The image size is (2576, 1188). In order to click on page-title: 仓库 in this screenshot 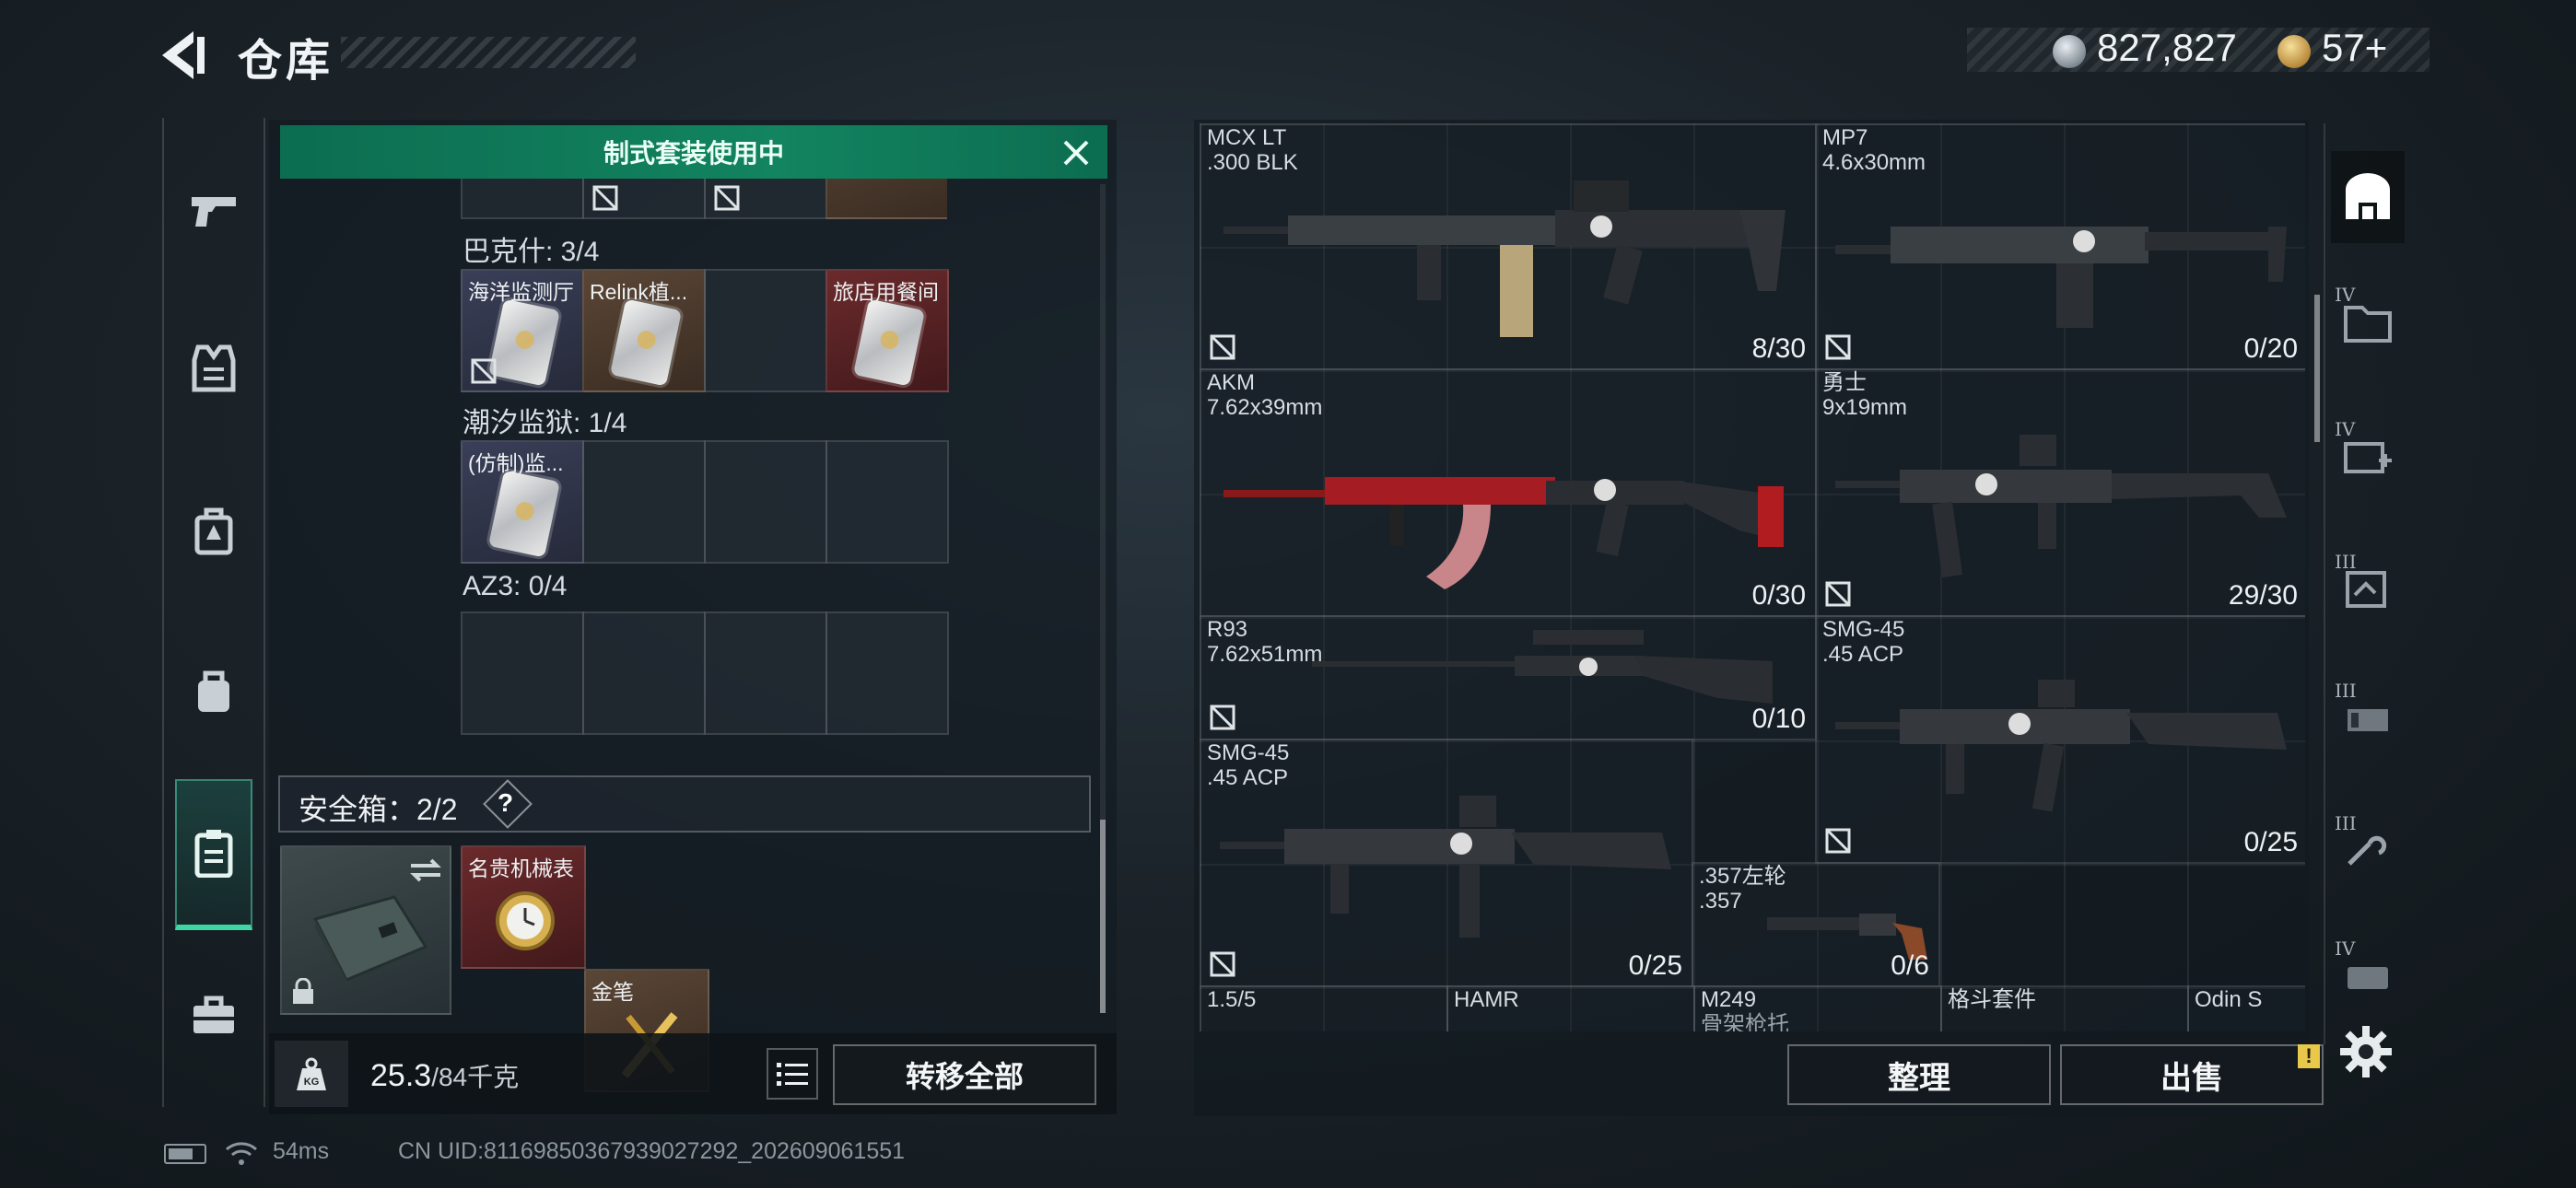, I will do `click(286, 61)`.